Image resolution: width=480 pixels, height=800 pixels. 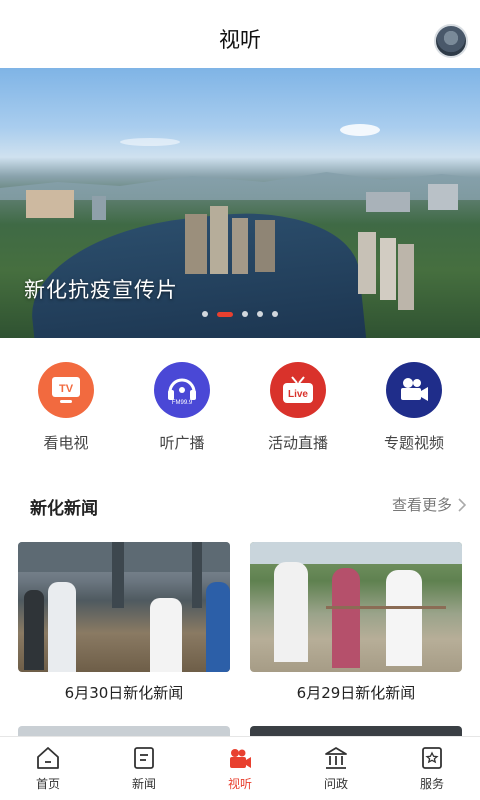 What do you see at coordinates (64, 509) in the screenshot?
I see `section-title: 新化新闻` at bounding box center [64, 509].